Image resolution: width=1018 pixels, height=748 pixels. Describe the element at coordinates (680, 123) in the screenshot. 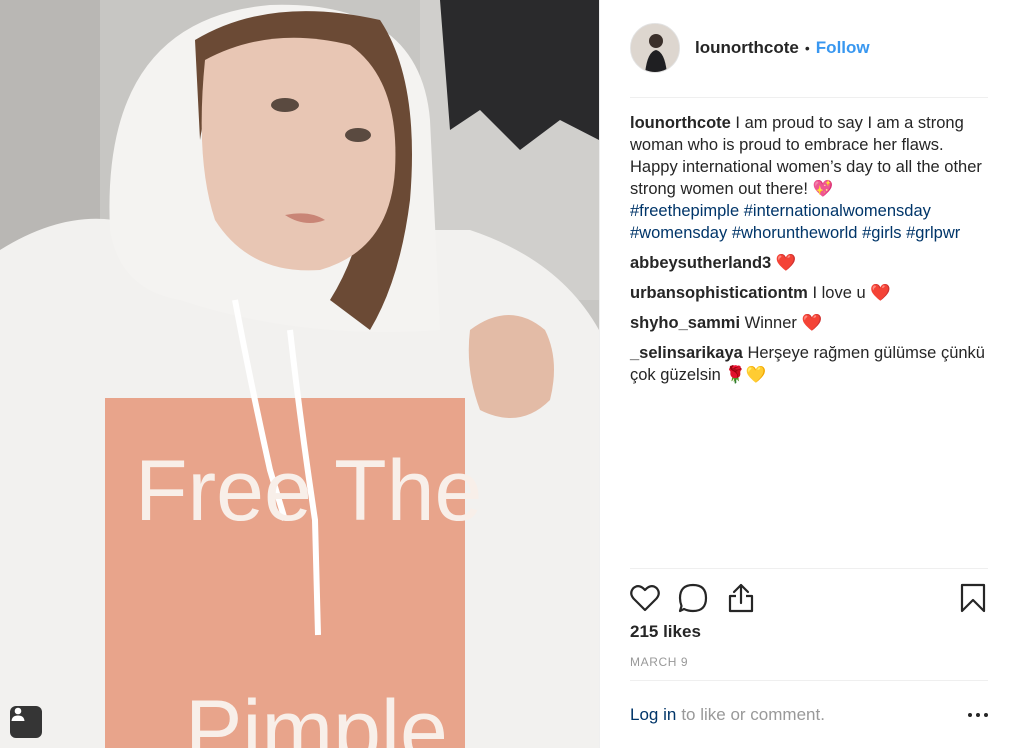

I see `caption-username: lounorthcote` at that location.